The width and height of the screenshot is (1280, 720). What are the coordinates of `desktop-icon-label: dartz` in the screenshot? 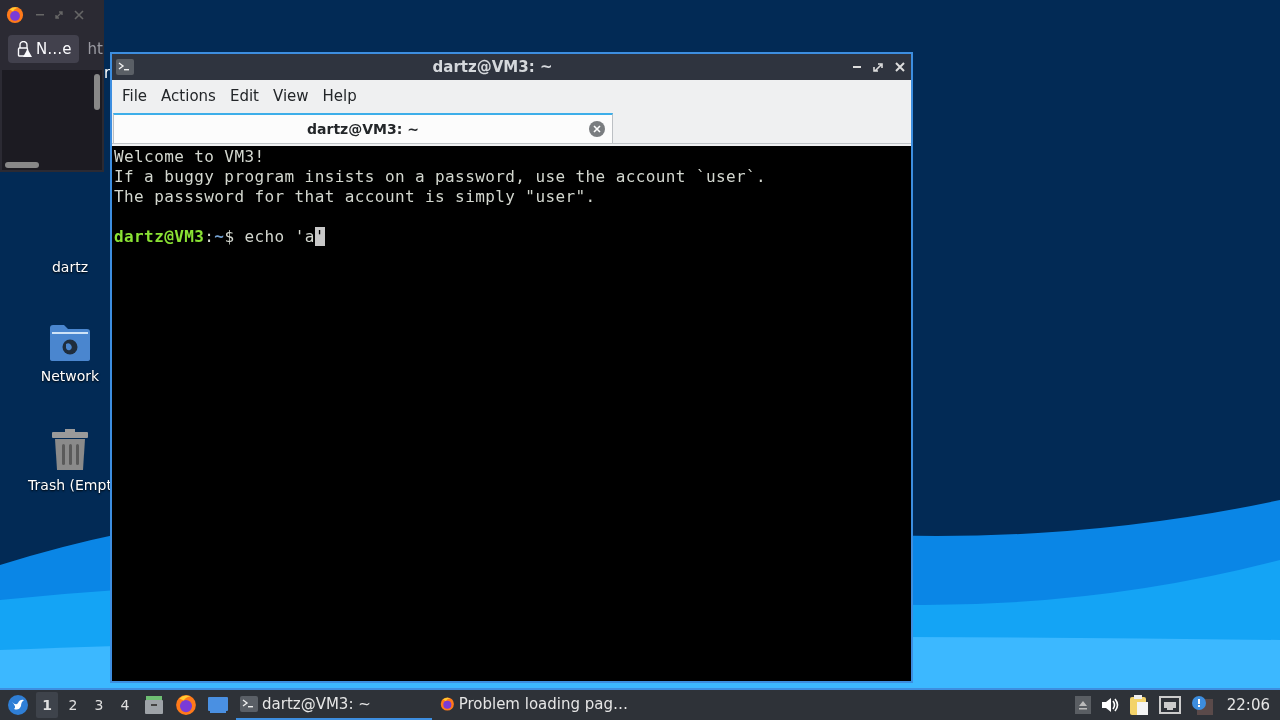 It's located at (70, 267).